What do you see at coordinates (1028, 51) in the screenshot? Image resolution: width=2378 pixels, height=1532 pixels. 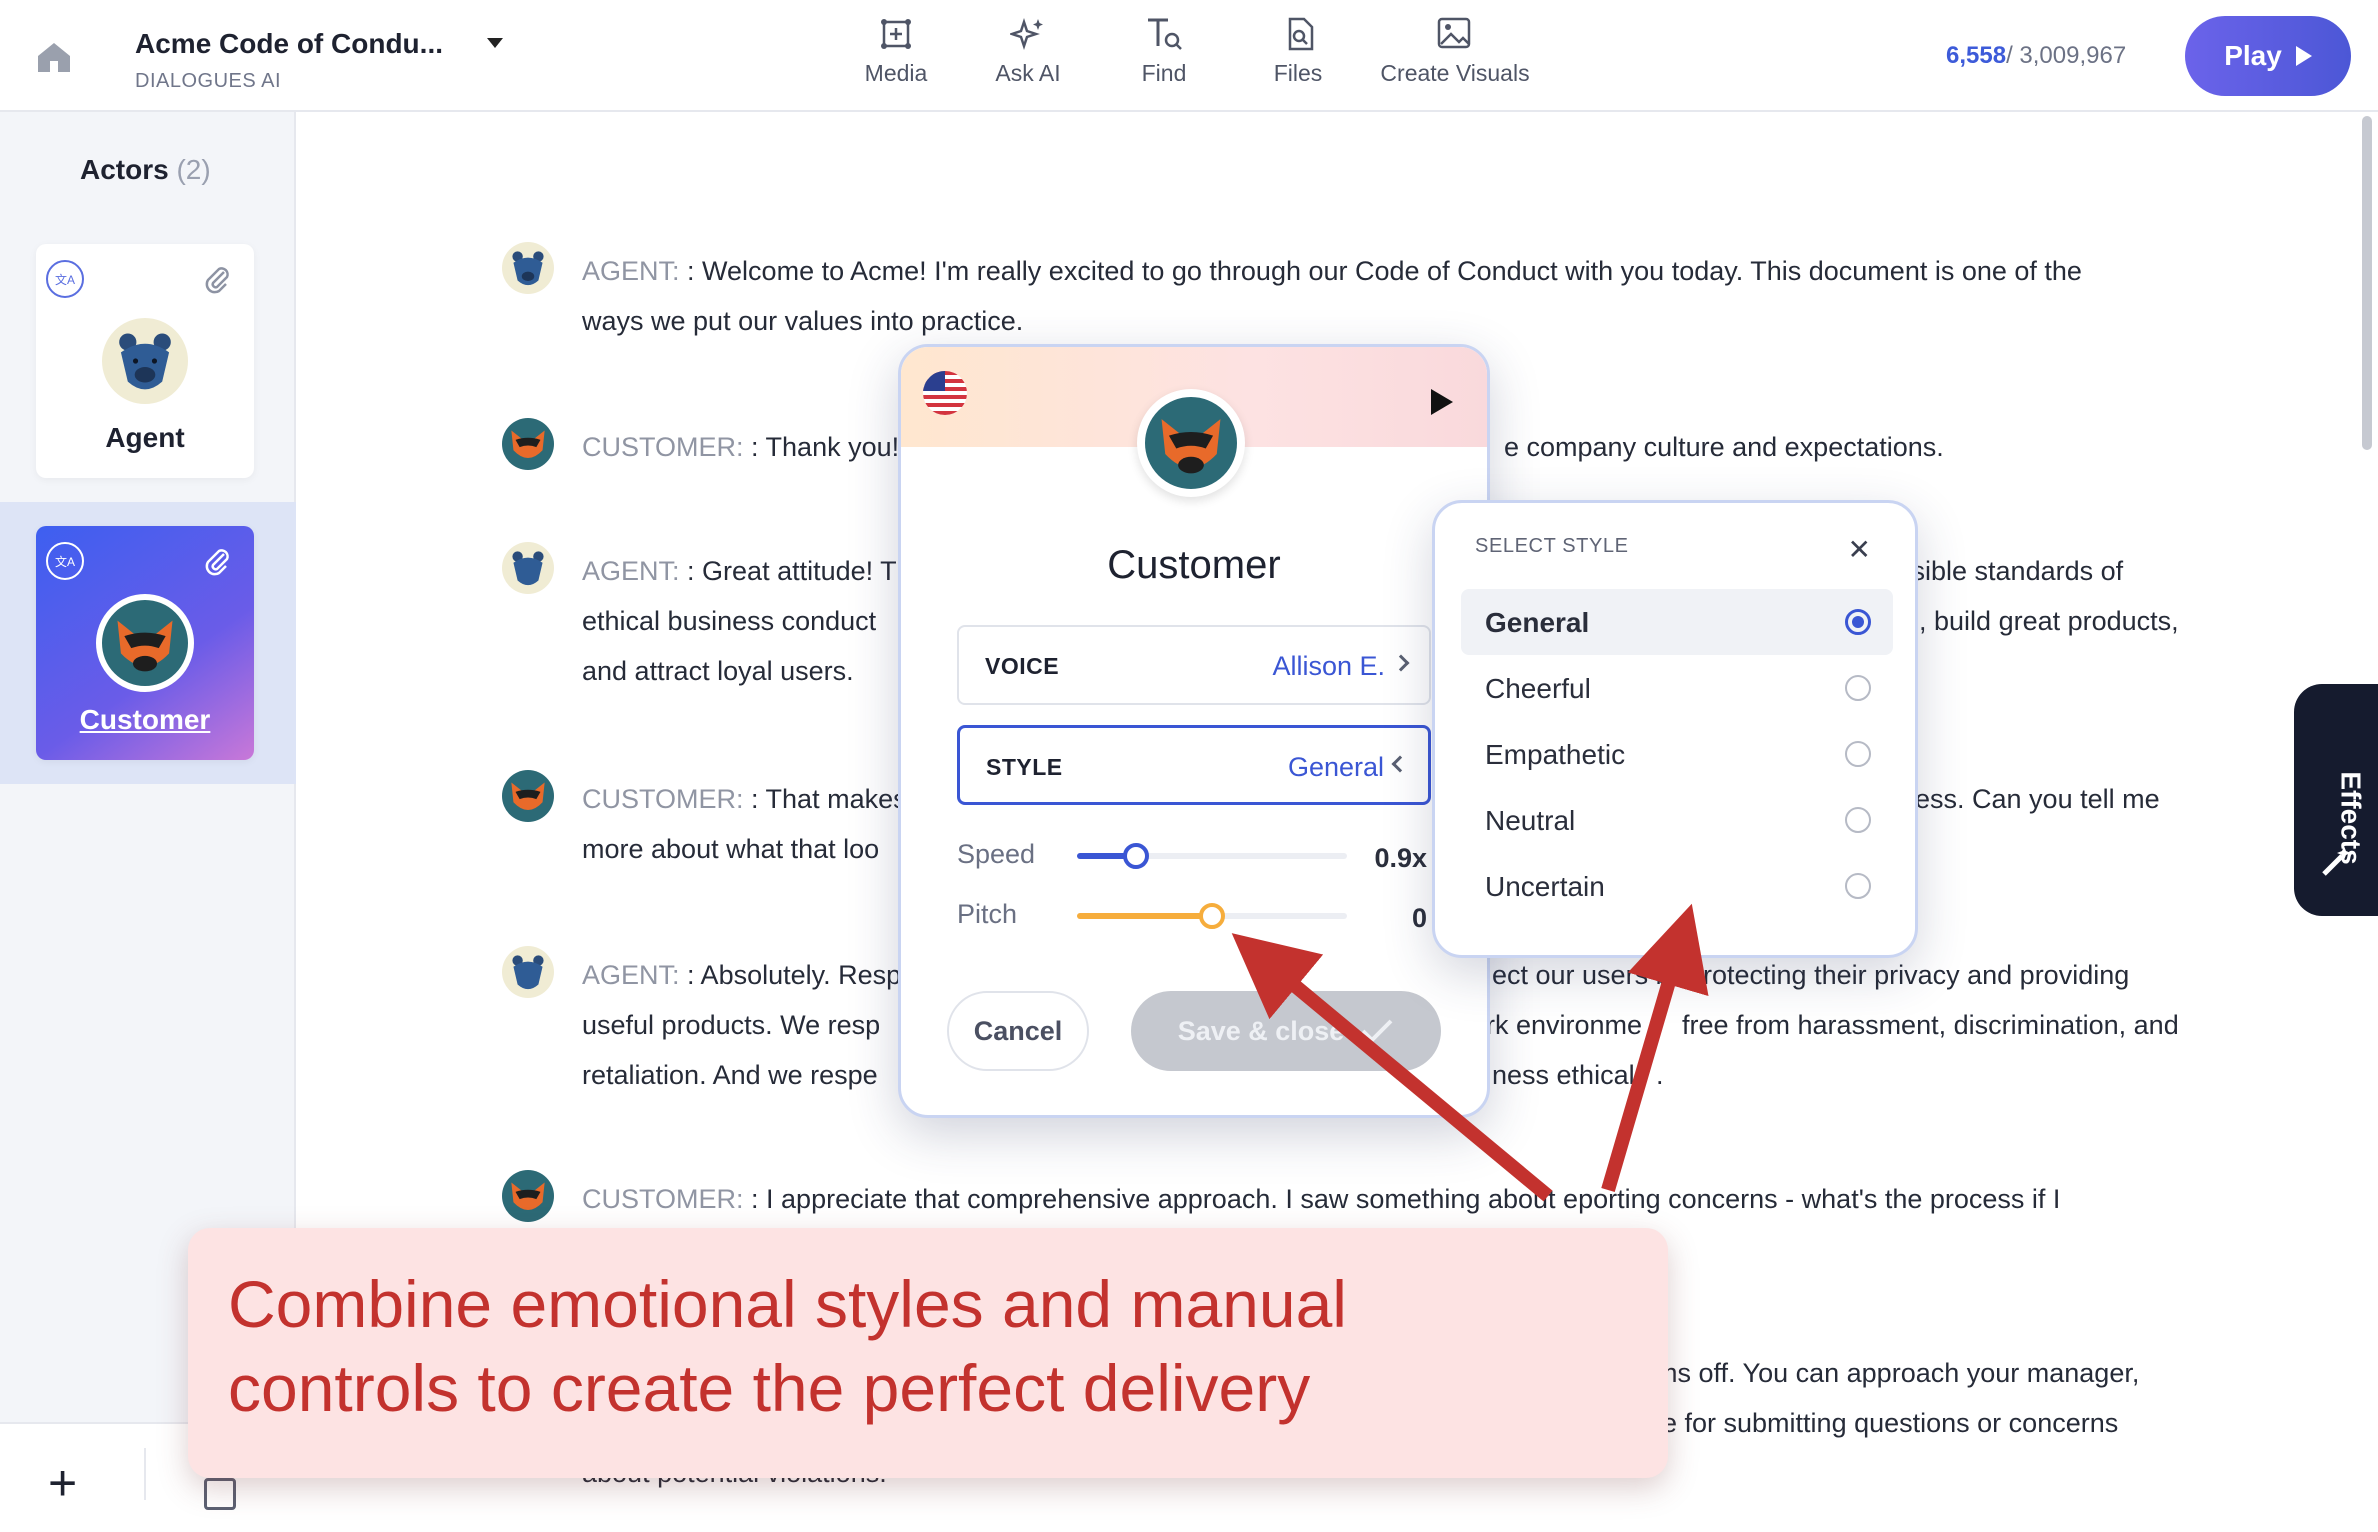 I see `toolbar-ask-ai: Ask AI` at bounding box center [1028, 51].